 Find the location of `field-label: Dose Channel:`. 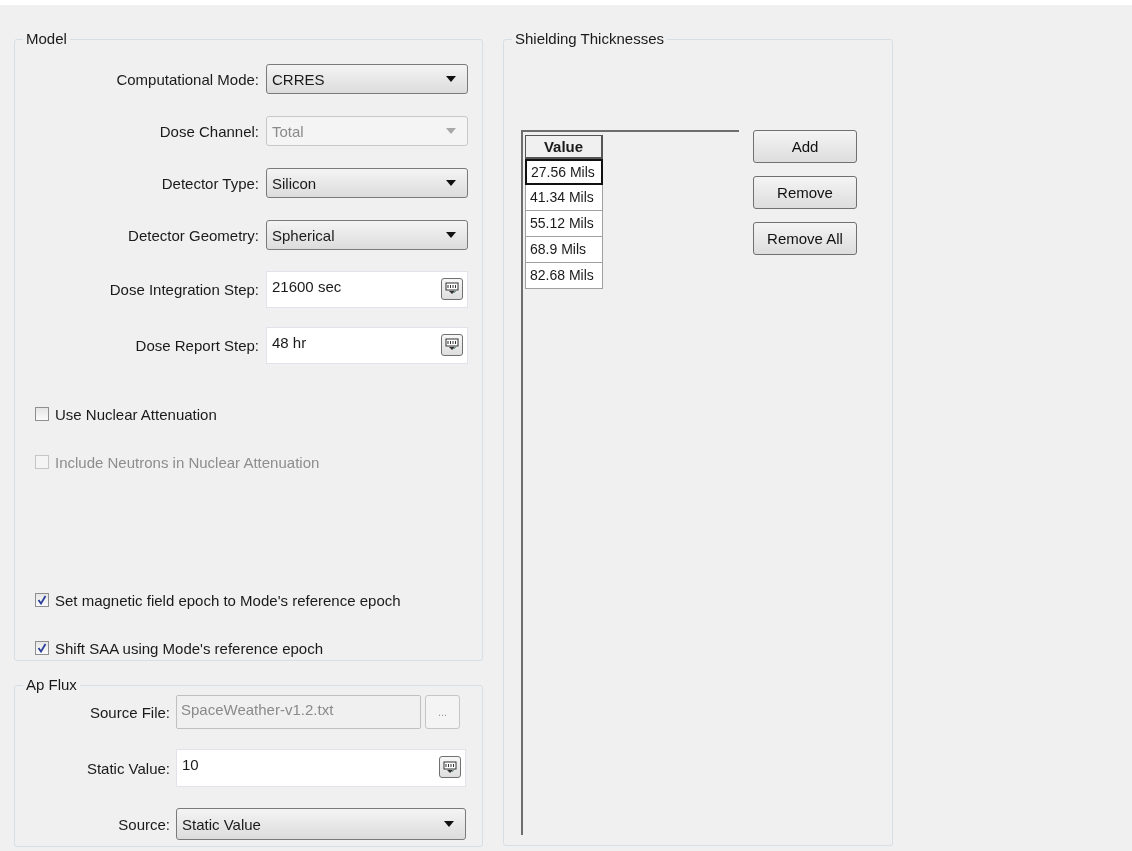

field-label: Dose Channel: is located at coordinates (208, 131).